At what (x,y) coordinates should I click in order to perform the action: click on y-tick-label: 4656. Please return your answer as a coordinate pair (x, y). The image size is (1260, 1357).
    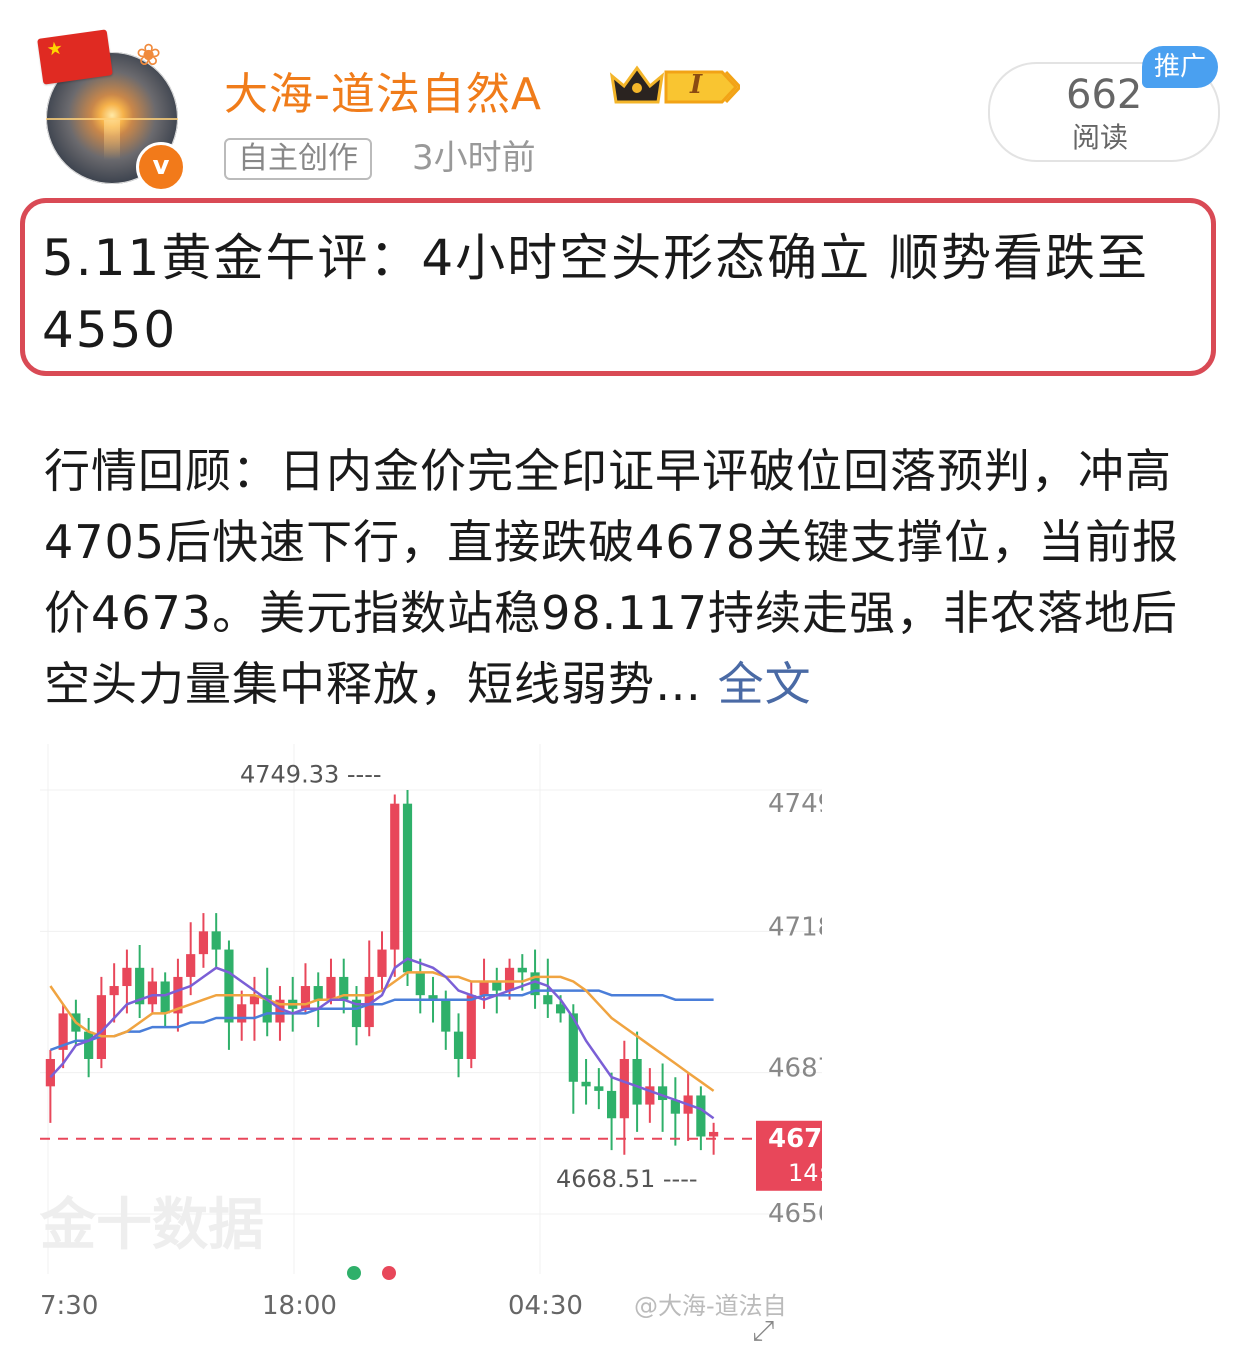
    Looking at the image, I should click on (795, 1214).